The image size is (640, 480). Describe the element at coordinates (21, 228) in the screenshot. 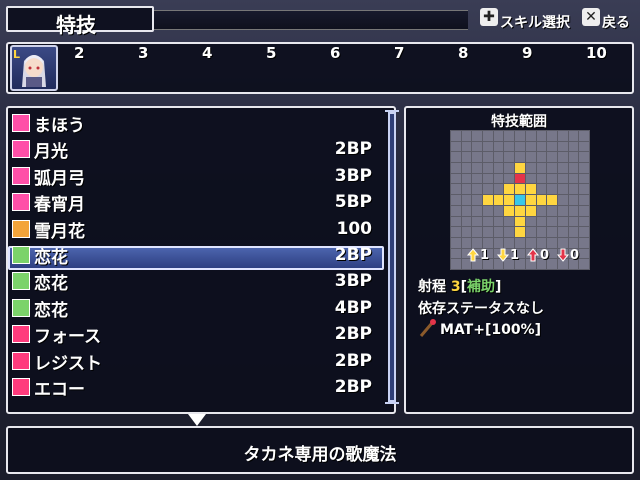

I see `orange-pattern-icon` at that location.